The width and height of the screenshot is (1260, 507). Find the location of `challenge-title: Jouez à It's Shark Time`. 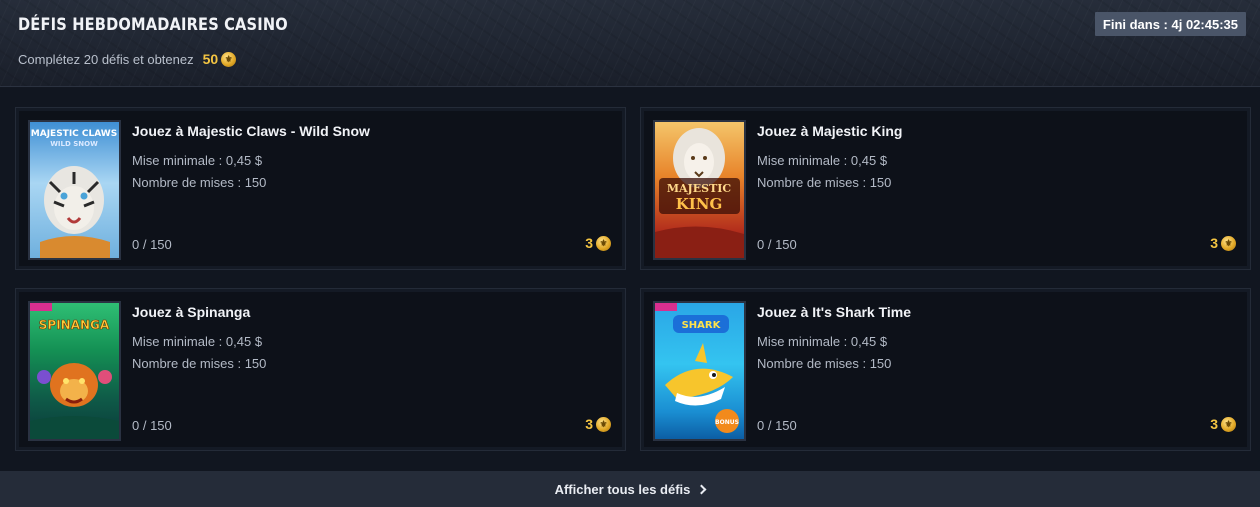

challenge-title: Jouez à It's Shark Time is located at coordinates (834, 312).